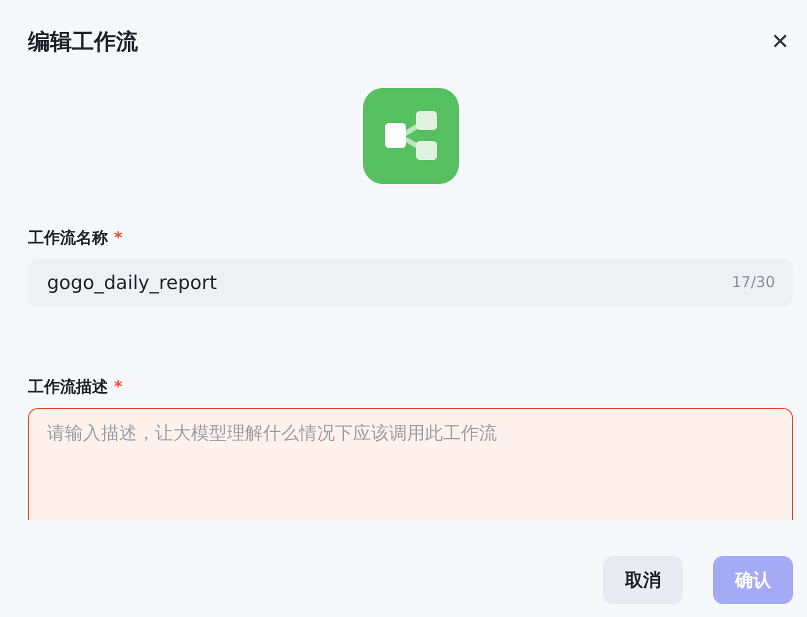 Image resolution: width=807 pixels, height=617 pixels. What do you see at coordinates (643, 580) in the screenshot?
I see `cancel-button: 取消` at bounding box center [643, 580].